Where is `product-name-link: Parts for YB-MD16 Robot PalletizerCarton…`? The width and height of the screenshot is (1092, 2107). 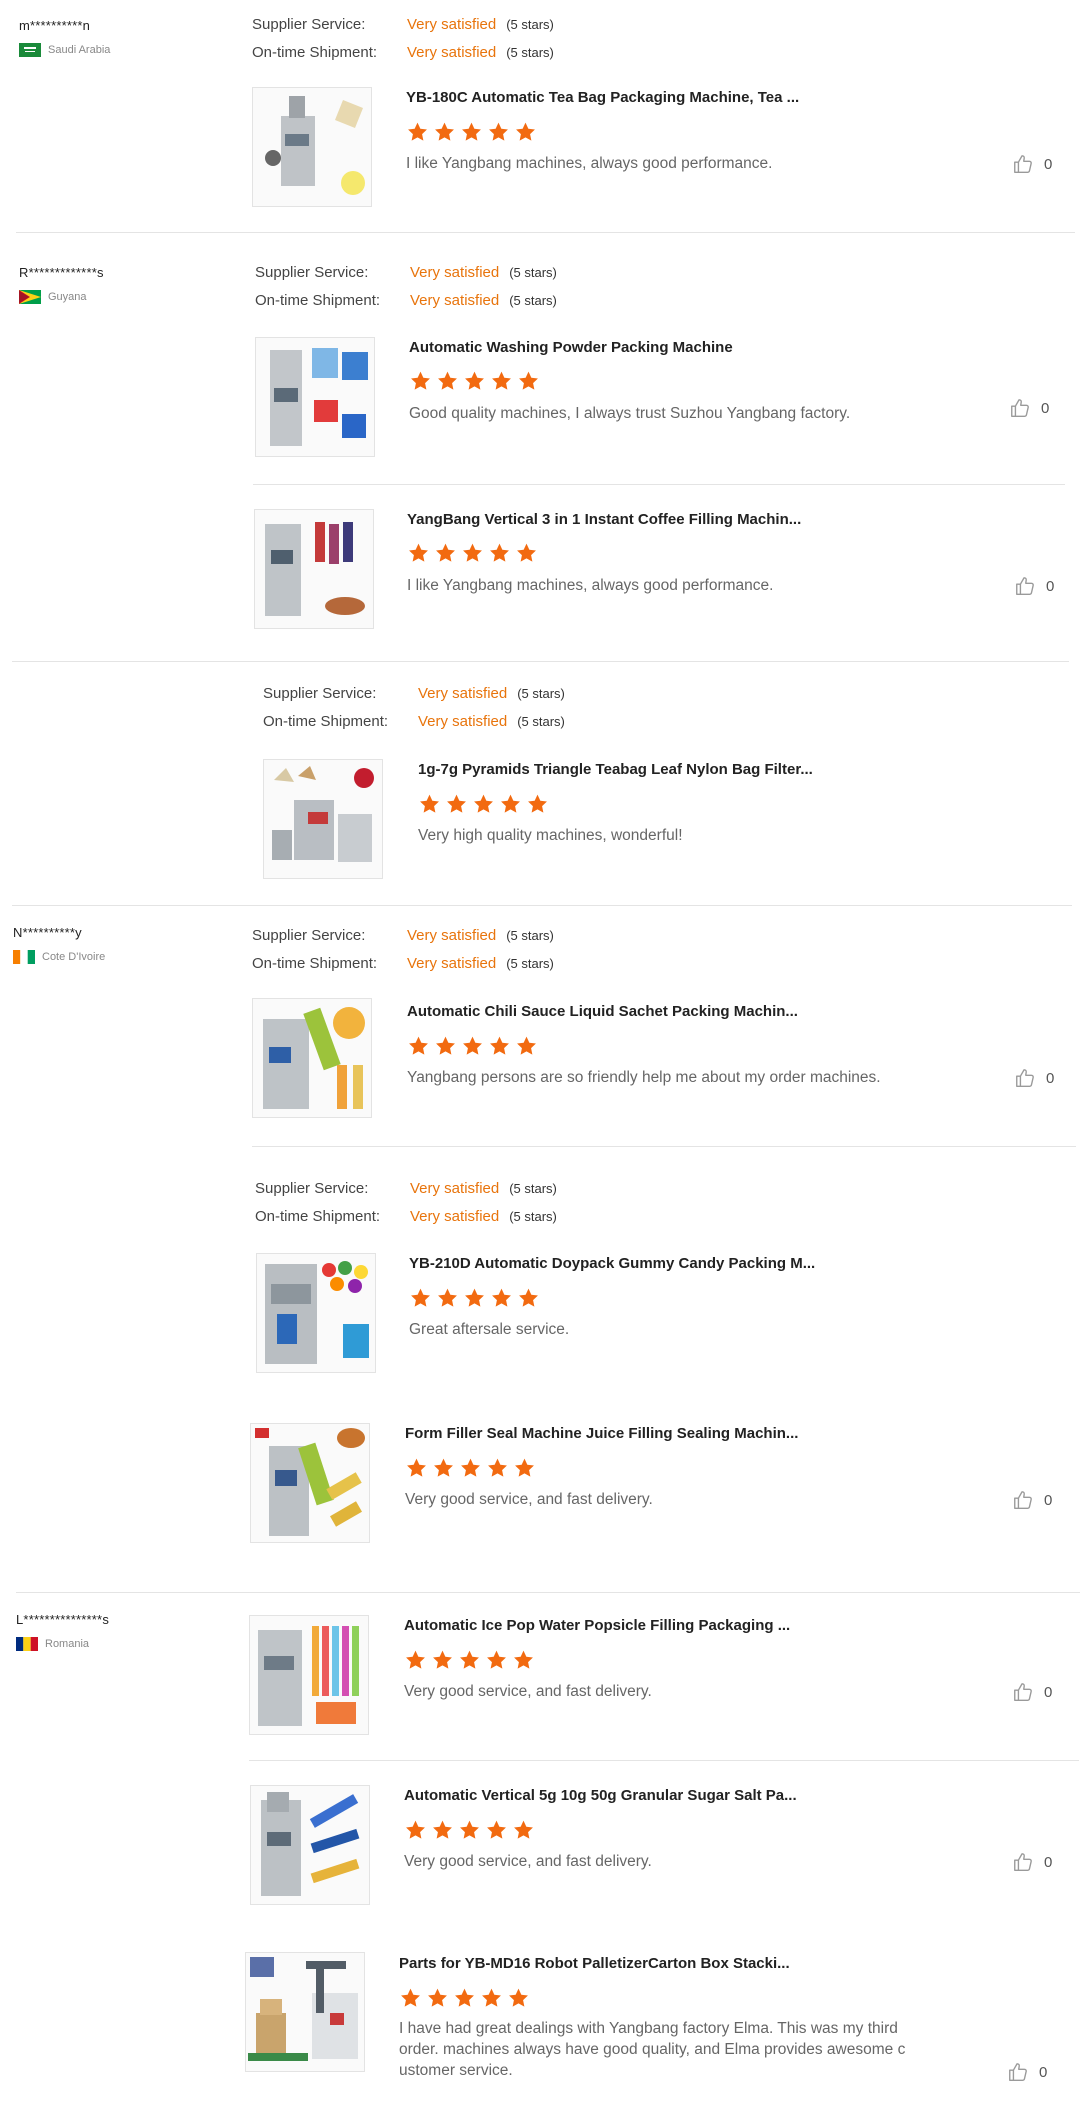
product-name-link: Parts for YB-MD16 Robot PalletizerCarton… is located at coordinates (594, 1963).